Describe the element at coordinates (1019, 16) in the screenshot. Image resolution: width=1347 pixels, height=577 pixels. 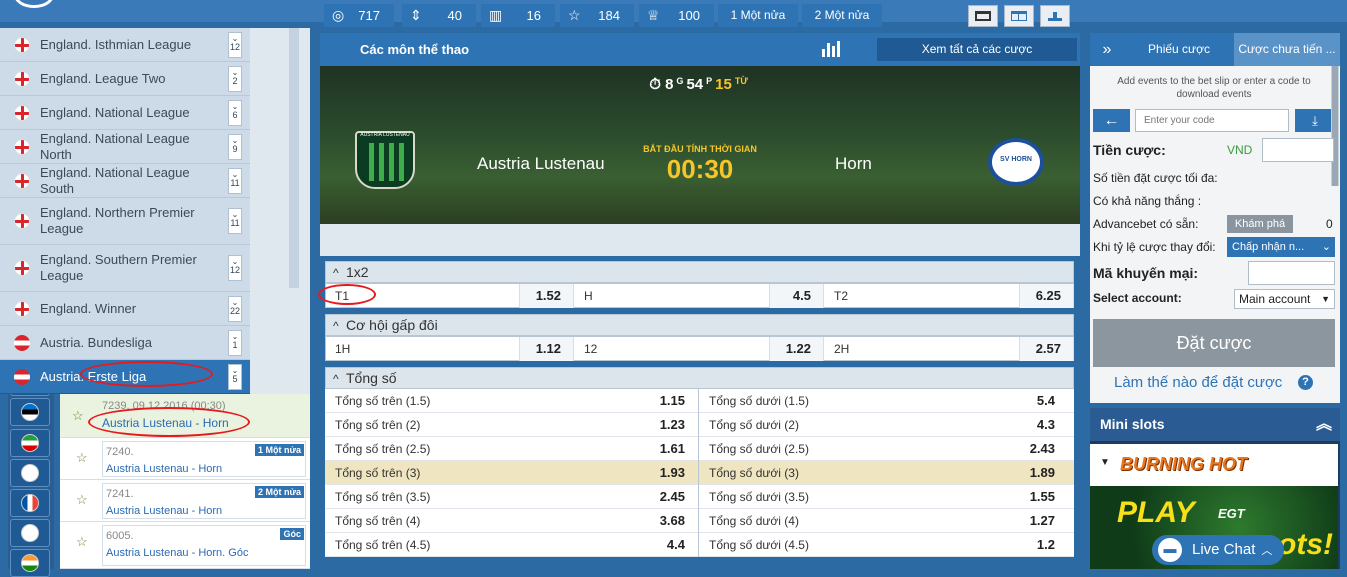
I see `view-double-icon` at that location.